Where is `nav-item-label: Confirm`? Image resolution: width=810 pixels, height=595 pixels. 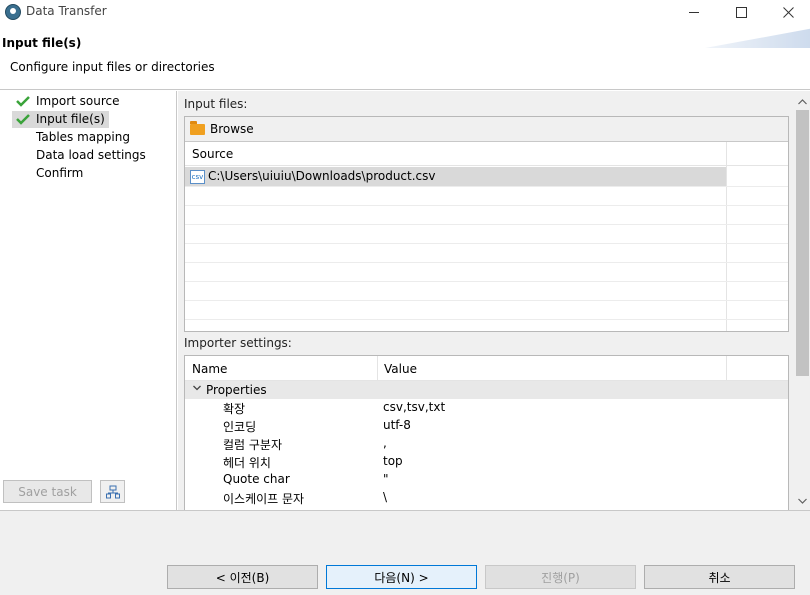
nav-item-label: Confirm is located at coordinates (60, 173).